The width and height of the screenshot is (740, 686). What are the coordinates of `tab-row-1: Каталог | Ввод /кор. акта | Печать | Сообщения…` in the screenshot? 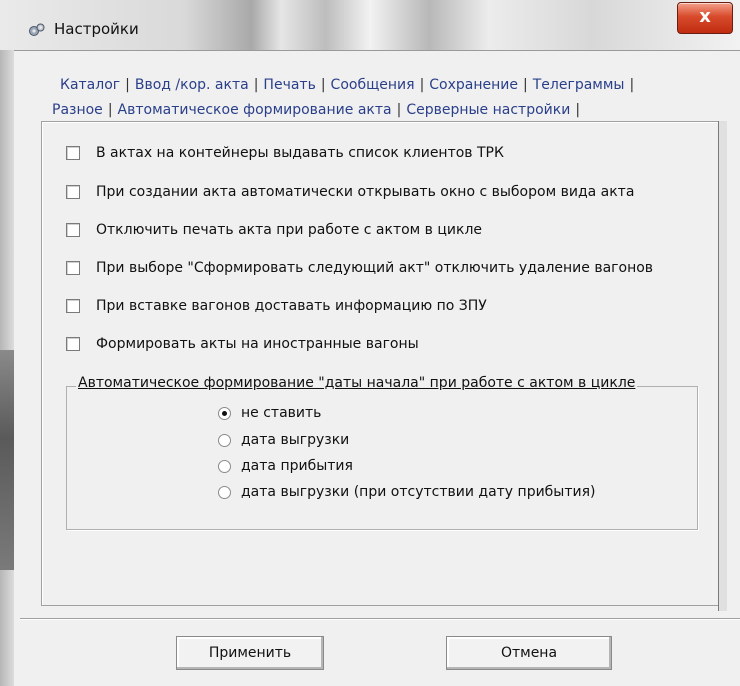 It's located at (347, 85).